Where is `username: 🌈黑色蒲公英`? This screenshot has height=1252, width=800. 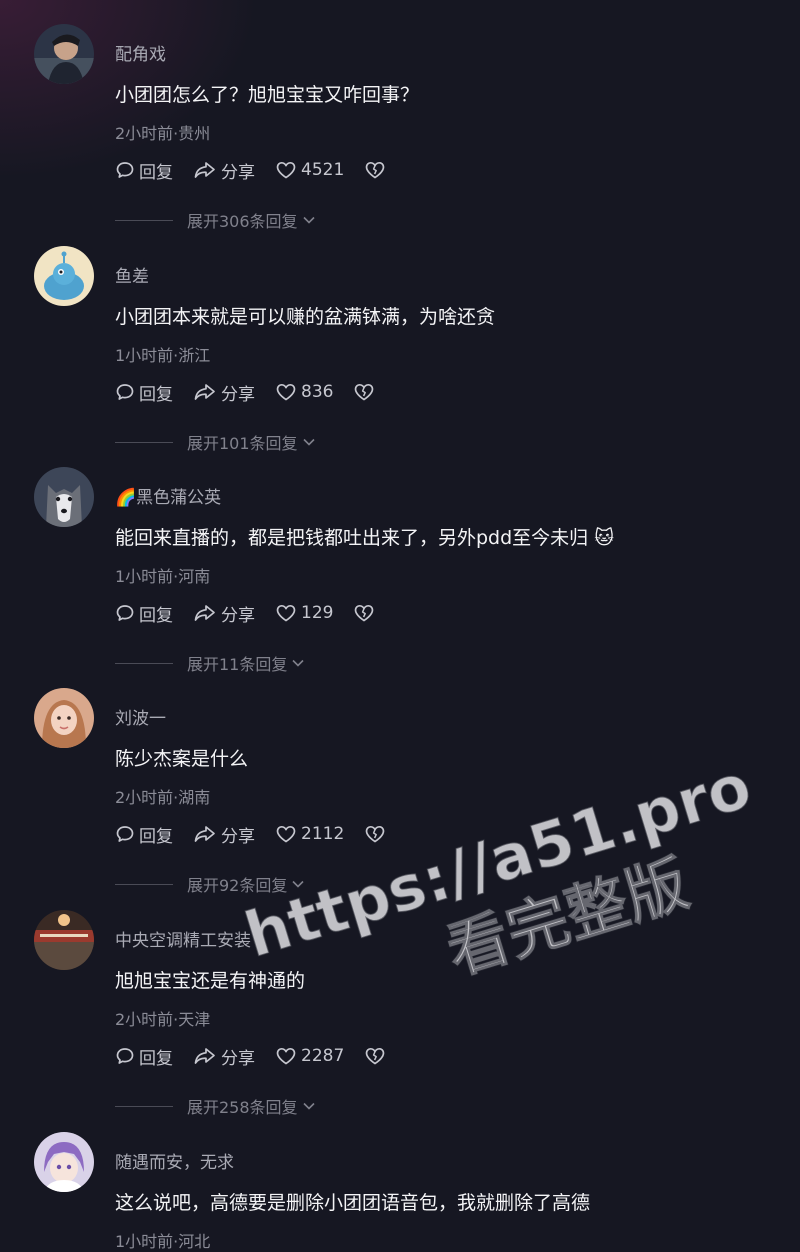 username: 🌈黑色蒲公英 is located at coordinates (168, 495).